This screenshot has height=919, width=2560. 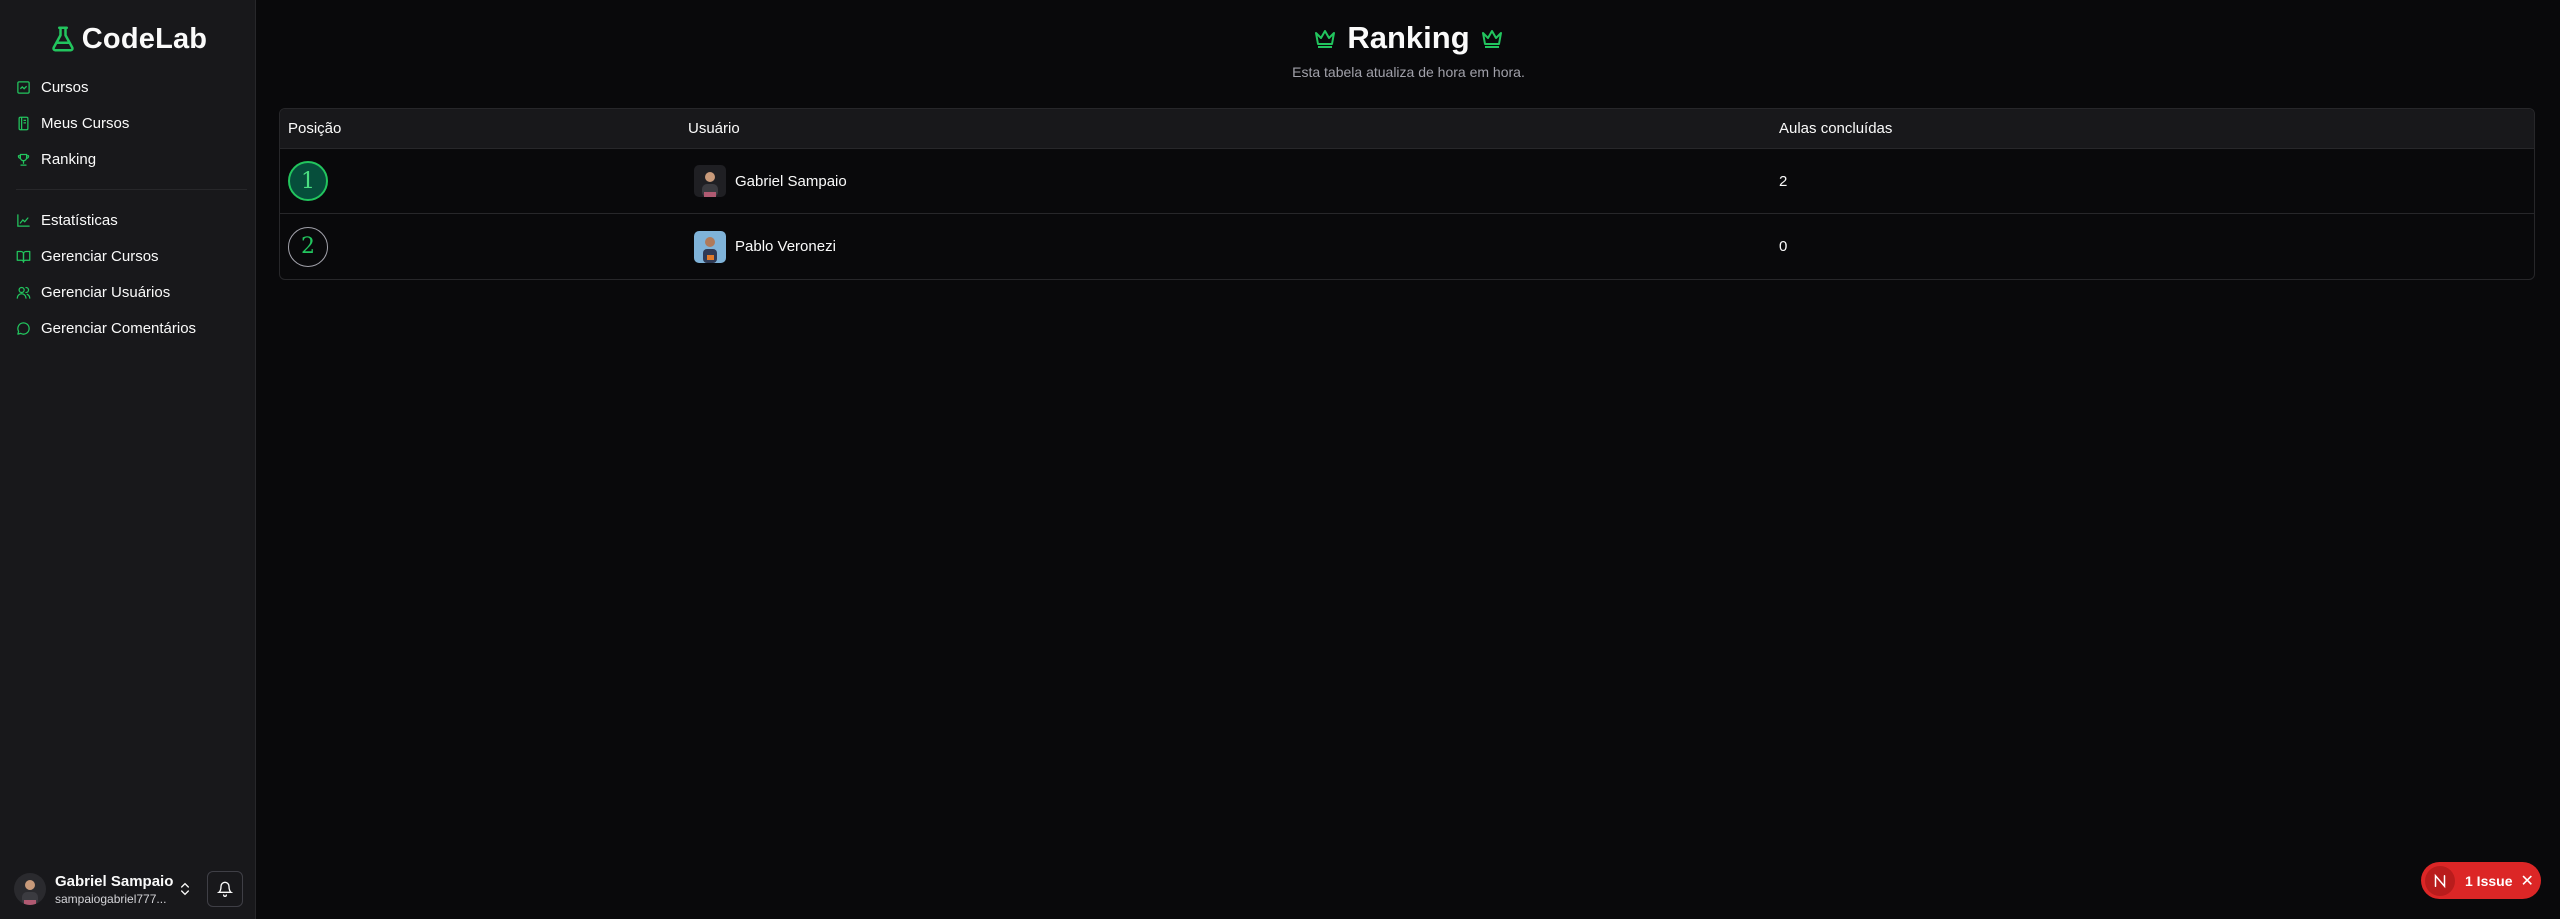 What do you see at coordinates (65, 87) in the screenshot?
I see `sidebar-item-label: Cursos` at bounding box center [65, 87].